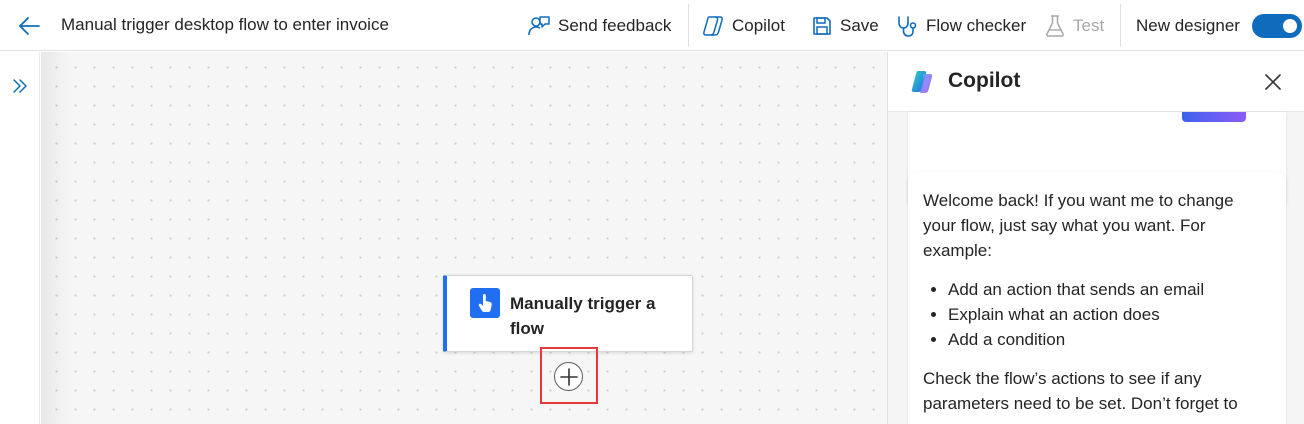 This screenshot has height=424, width=1304. I want to click on back-arrow-icon, so click(29, 26).